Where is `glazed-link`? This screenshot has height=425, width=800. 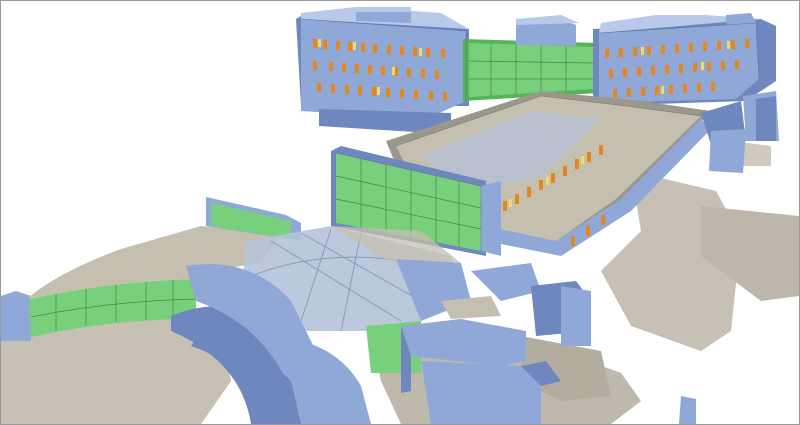 glazed-link is located at coordinates (531, 58).